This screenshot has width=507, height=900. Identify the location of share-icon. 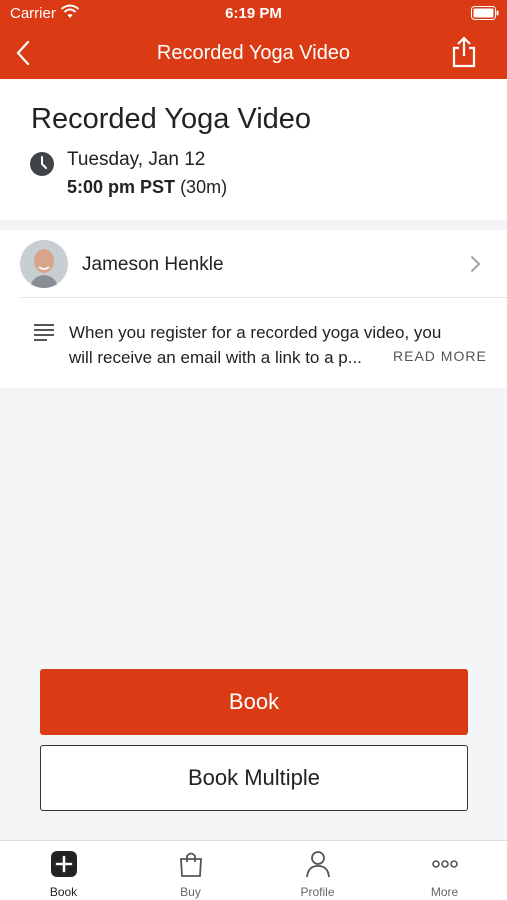
(464, 52).